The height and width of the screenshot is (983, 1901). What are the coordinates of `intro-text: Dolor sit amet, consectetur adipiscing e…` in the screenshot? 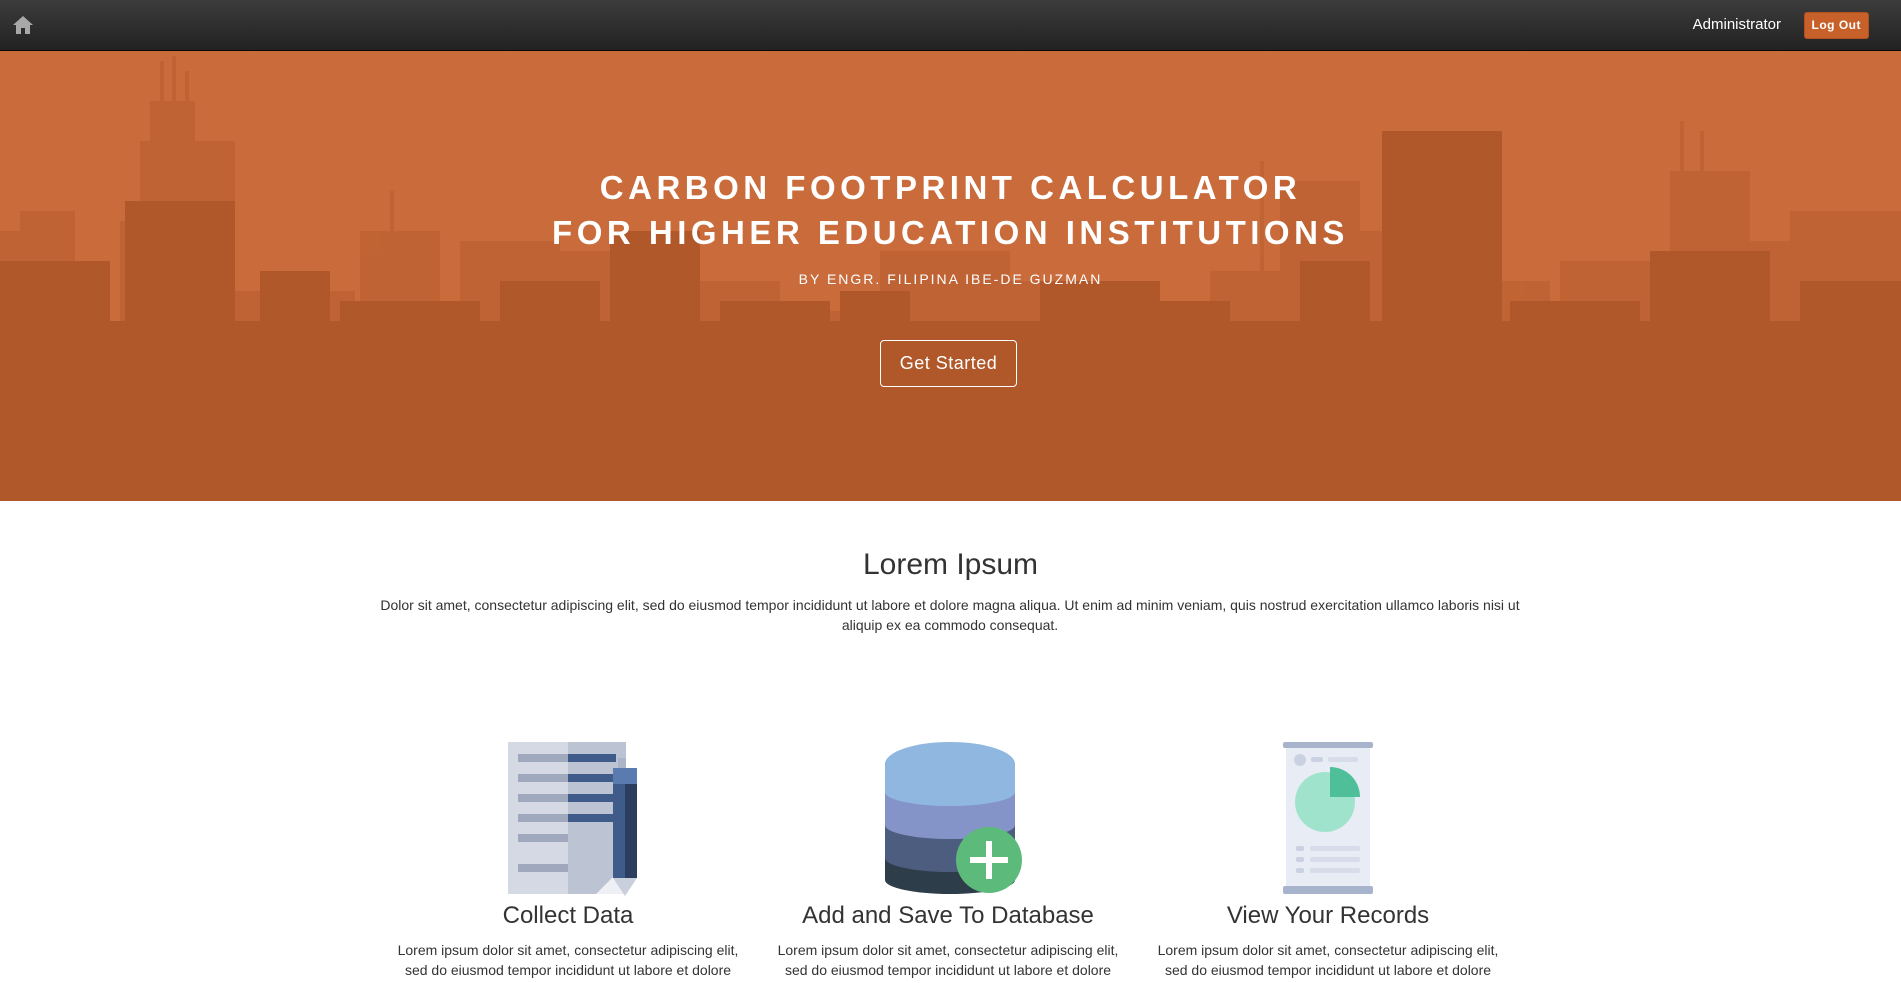 It's located at (950, 615).